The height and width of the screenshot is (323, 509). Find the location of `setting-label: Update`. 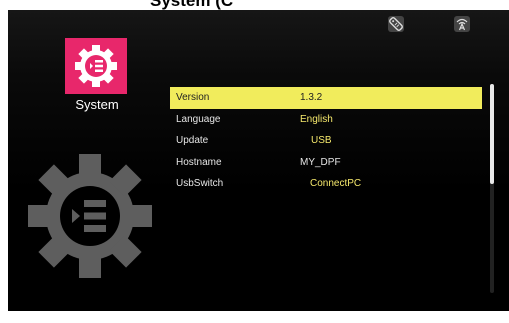

setting-label: Update is located at coordinates (192, 140).